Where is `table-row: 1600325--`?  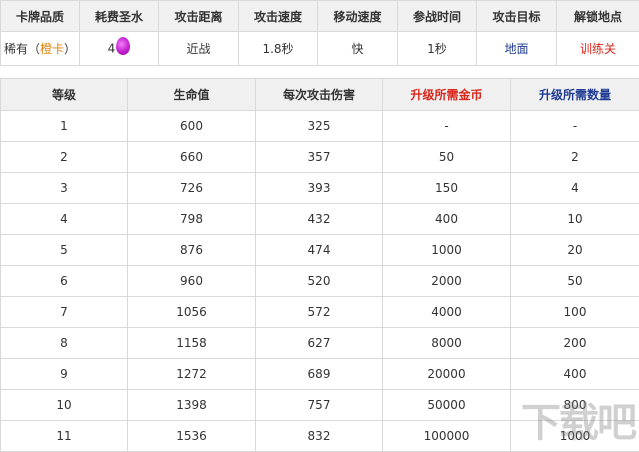
table-row: 1600325-- is located at coordinates (320, 126).